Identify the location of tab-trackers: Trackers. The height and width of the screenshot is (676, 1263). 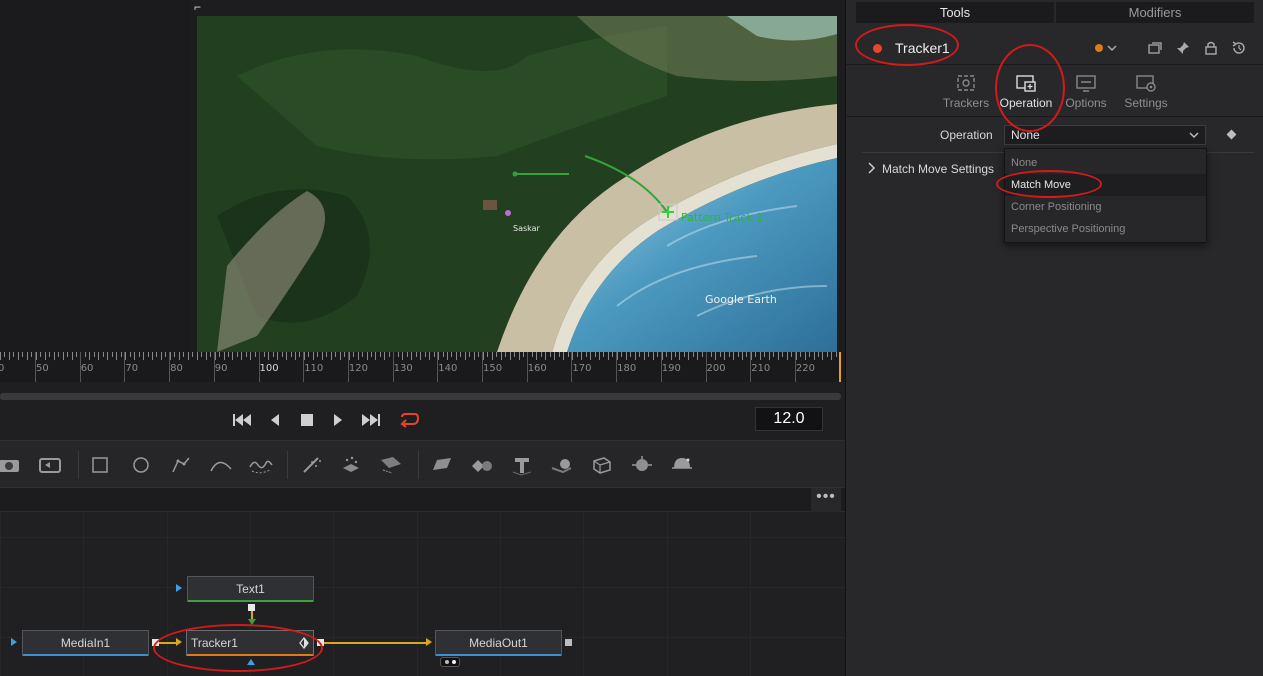
(966, 93).